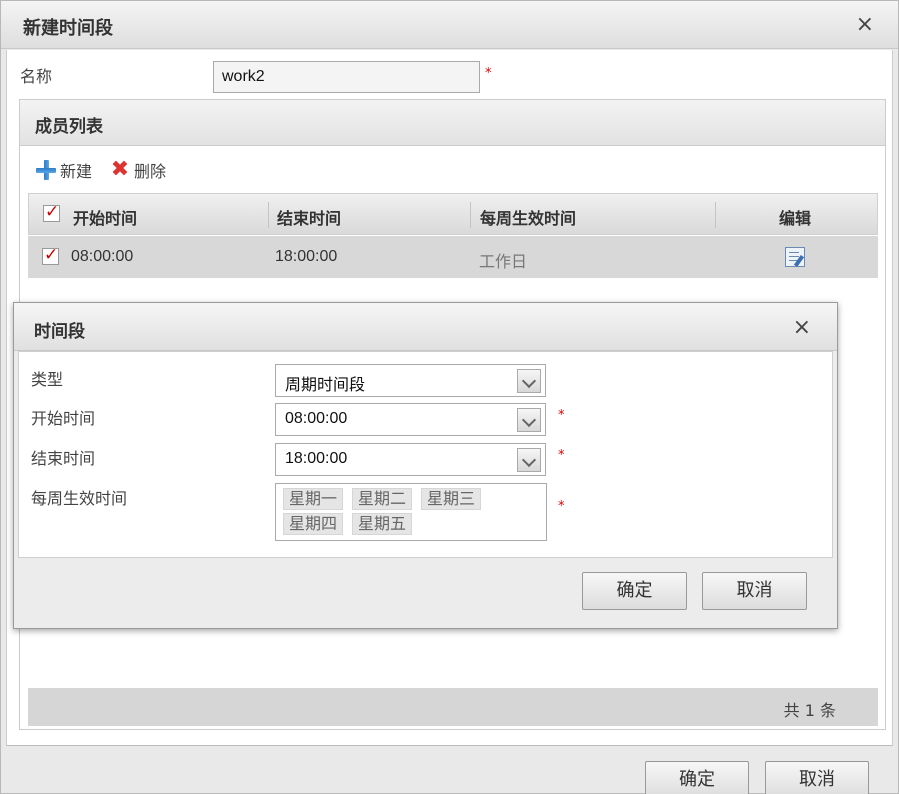 Image resolution: width=899 pixels, height=794 pixels. Describe the element at coordinates (63, 418) in the screenshot. I see `start-time-label: 开始时间` at that location.